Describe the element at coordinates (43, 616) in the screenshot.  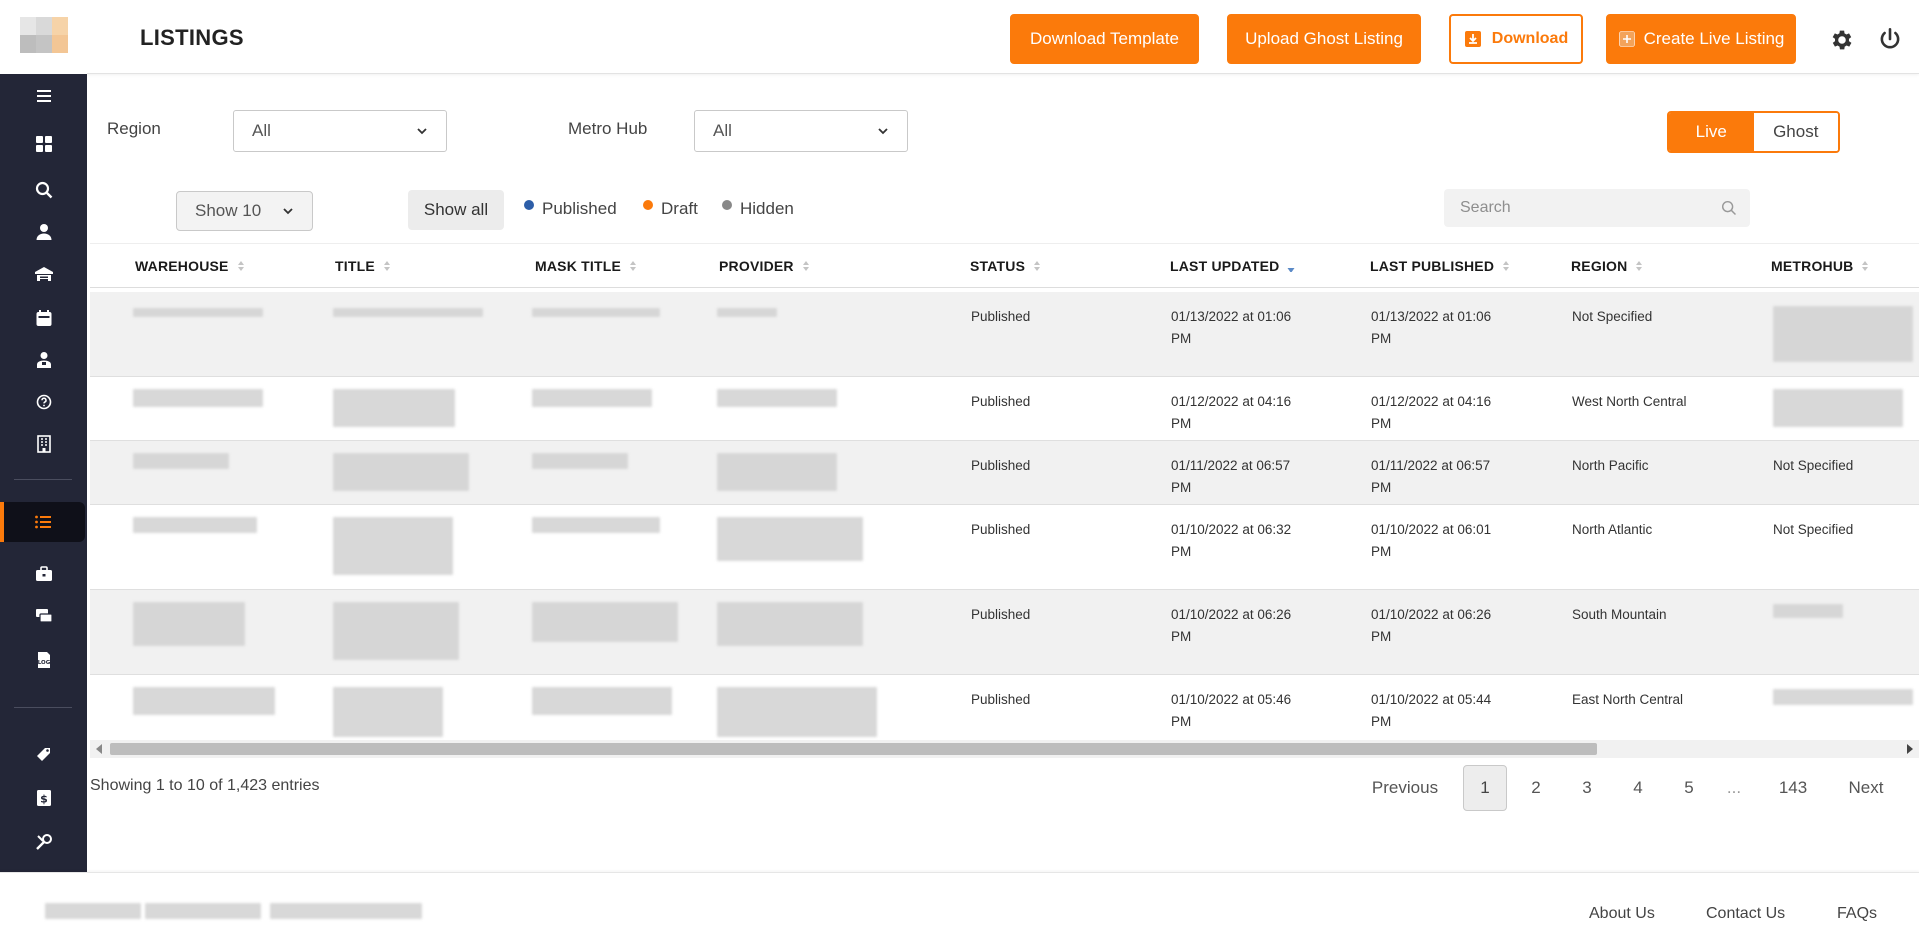
I see `chat-icon` at that location.